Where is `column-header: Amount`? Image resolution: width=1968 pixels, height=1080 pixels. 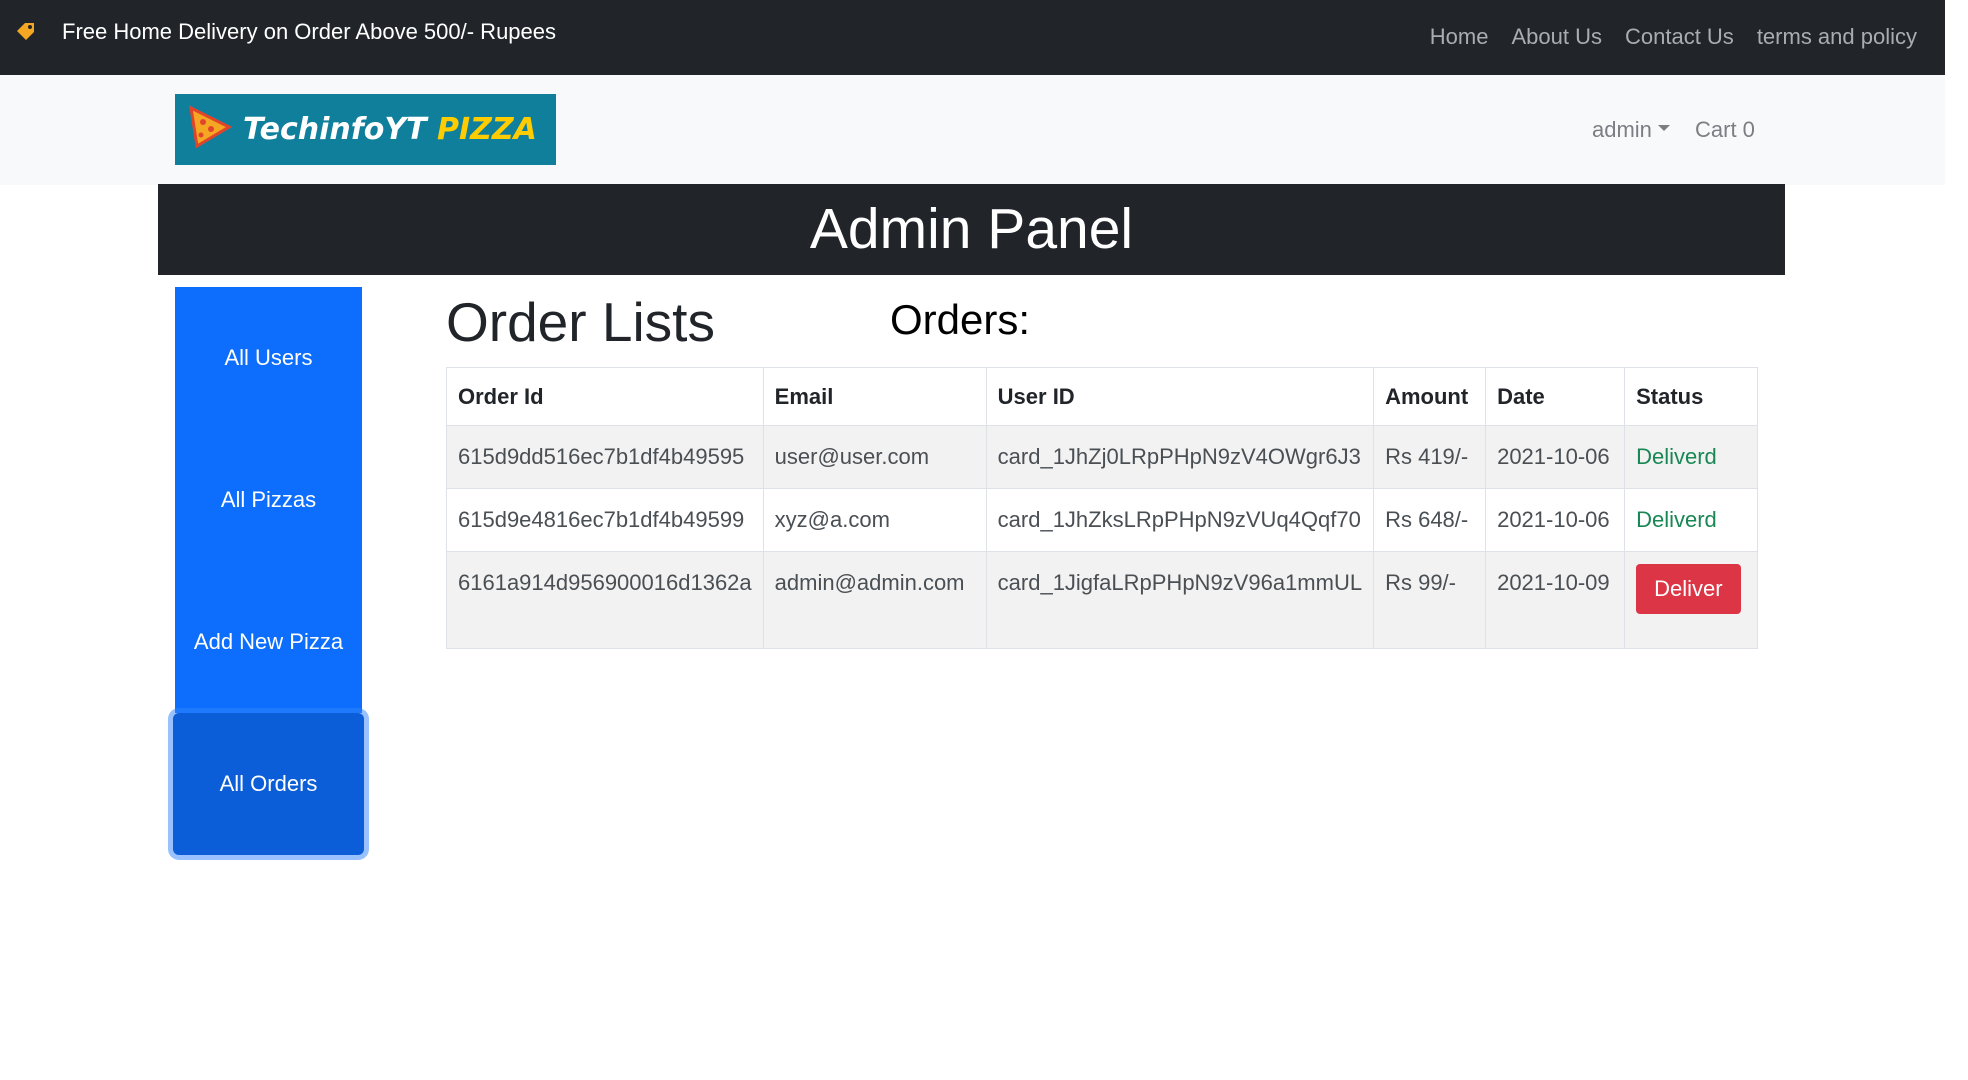
column-header: Amount is located at coordinates (1430, 396).